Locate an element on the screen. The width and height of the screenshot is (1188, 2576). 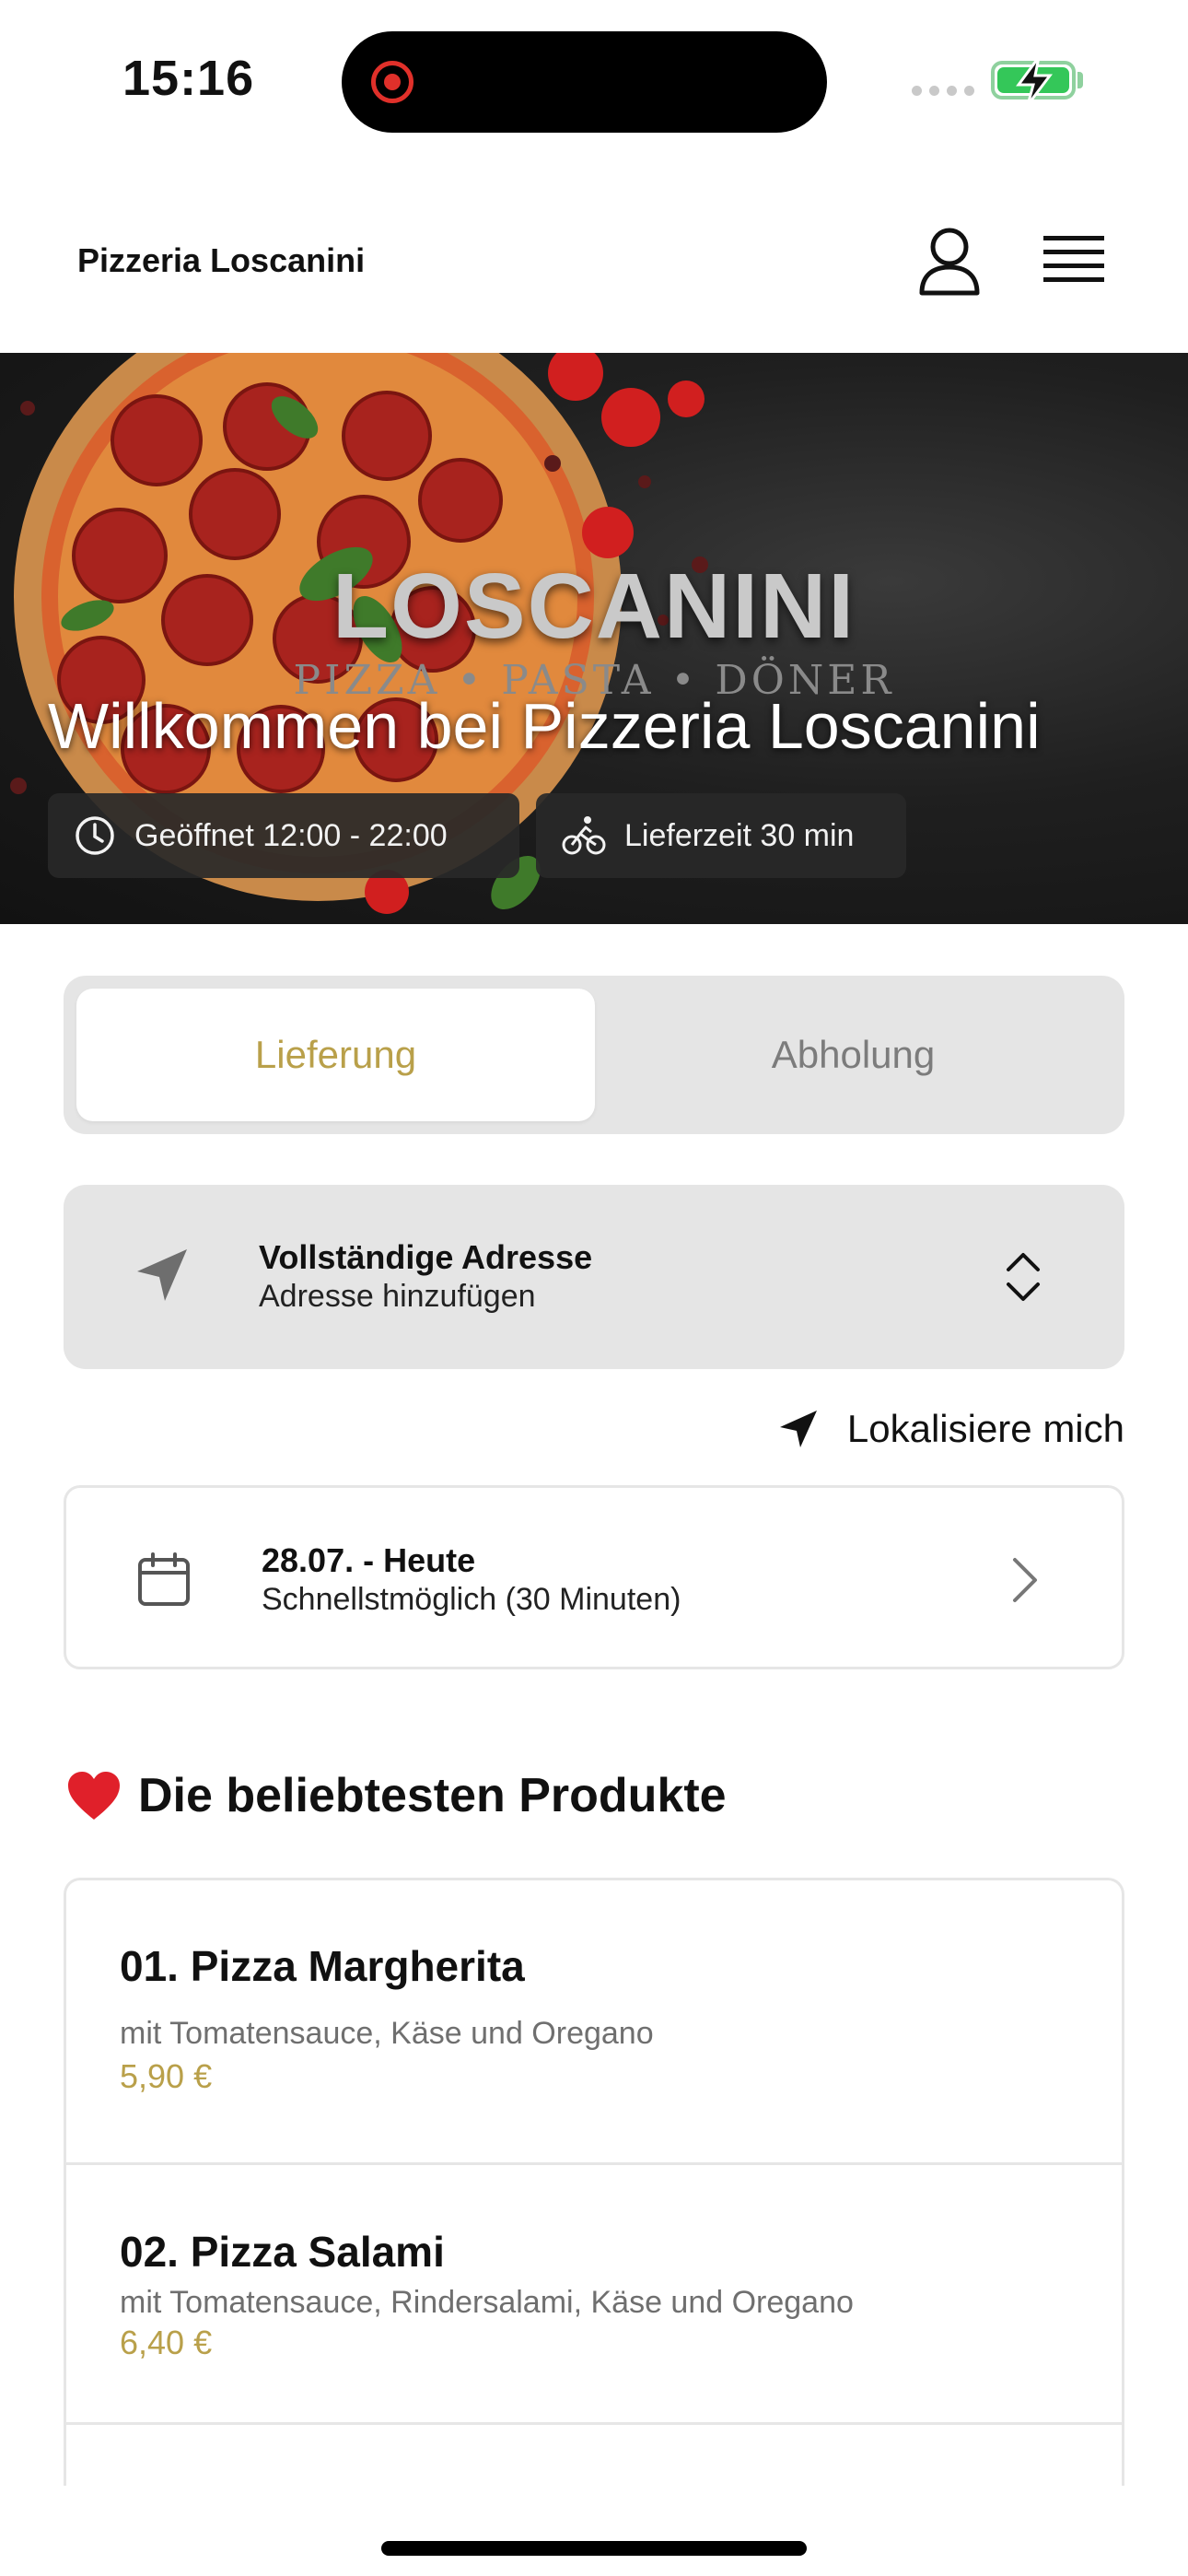
tab-pickup: Abholung is located at coordinates (853, 1055).